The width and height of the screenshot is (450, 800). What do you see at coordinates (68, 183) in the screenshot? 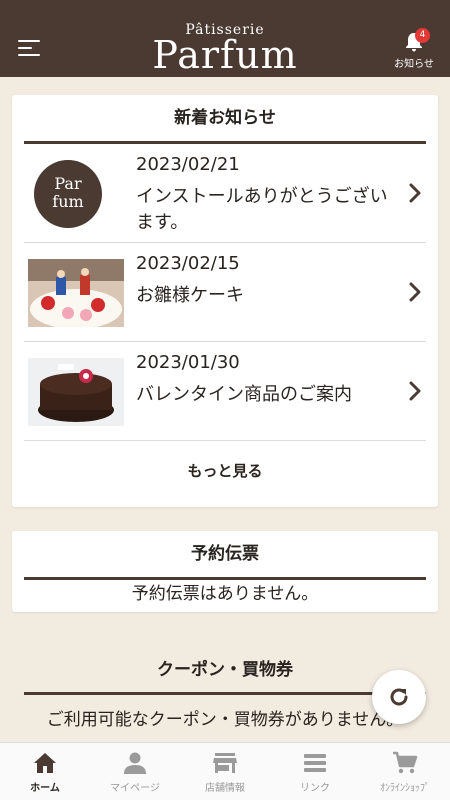
I see `svg-text: Par` at bounding box center [68, 183].